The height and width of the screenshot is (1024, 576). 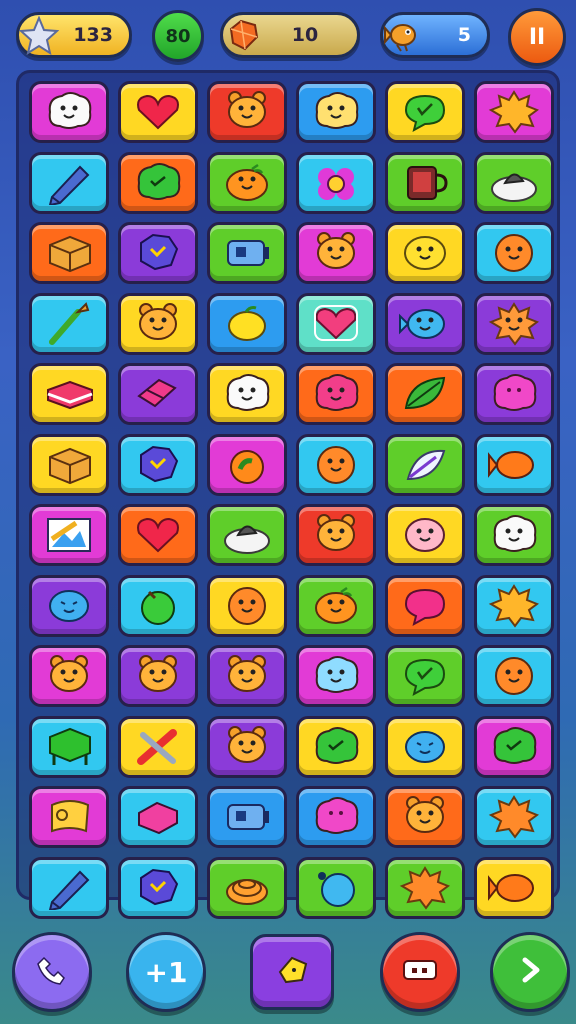 I want to click on pause-button: II, so click(x=537, y=37).